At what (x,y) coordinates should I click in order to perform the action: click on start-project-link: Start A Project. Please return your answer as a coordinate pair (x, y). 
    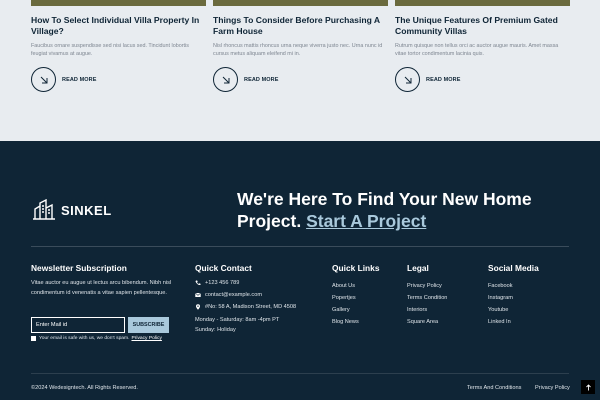
    Looking at the image, I should click on (366, 221).